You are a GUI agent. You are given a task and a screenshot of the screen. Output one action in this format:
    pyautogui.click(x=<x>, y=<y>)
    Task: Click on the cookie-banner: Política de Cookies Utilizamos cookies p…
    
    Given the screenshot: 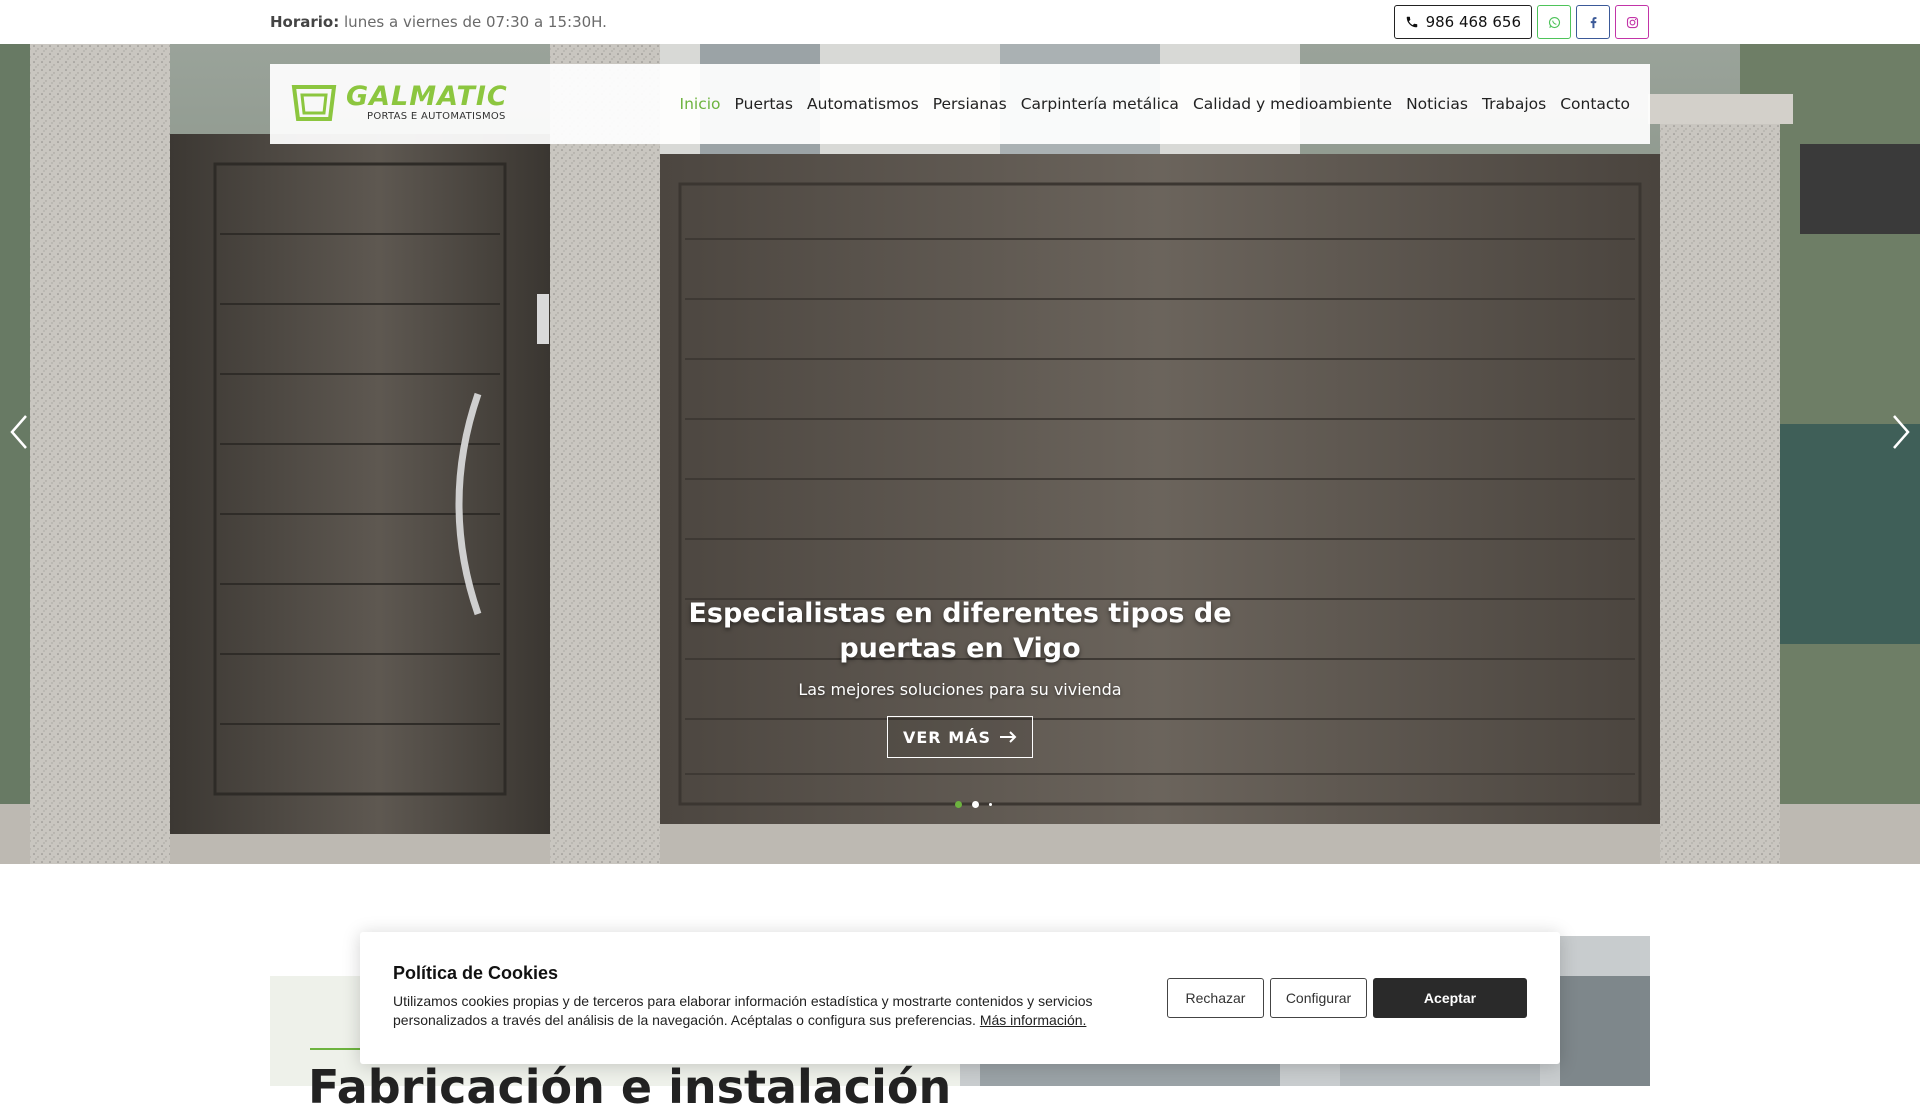 What is the action you would take?
    pyautogui.click(x=960, y=998)
    